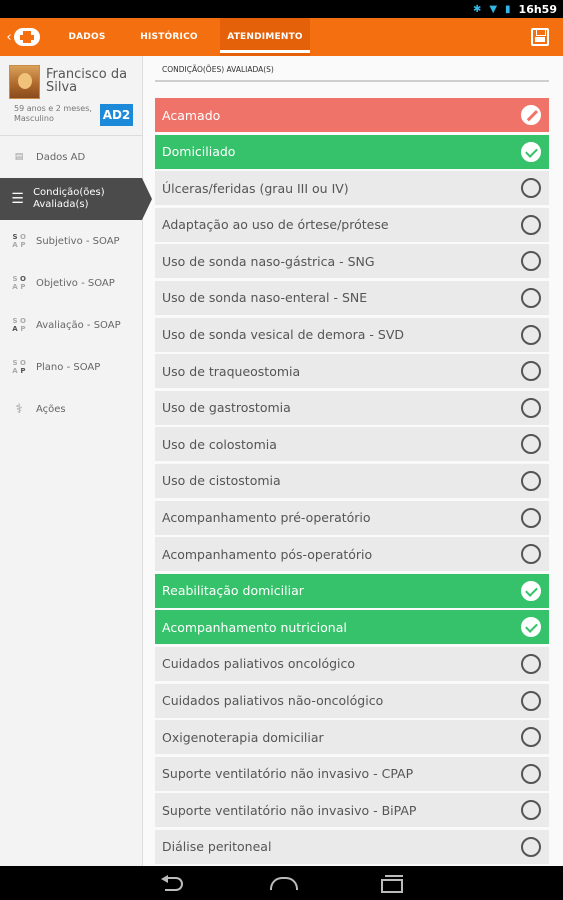 Image resolution: width=563 pixels, height=900 pixels. What do you see at coordinates (352, 737) in the screenshot?
I see `condition-row: Oxigenoterapia domiciliar` at bounding box center [352, 737].